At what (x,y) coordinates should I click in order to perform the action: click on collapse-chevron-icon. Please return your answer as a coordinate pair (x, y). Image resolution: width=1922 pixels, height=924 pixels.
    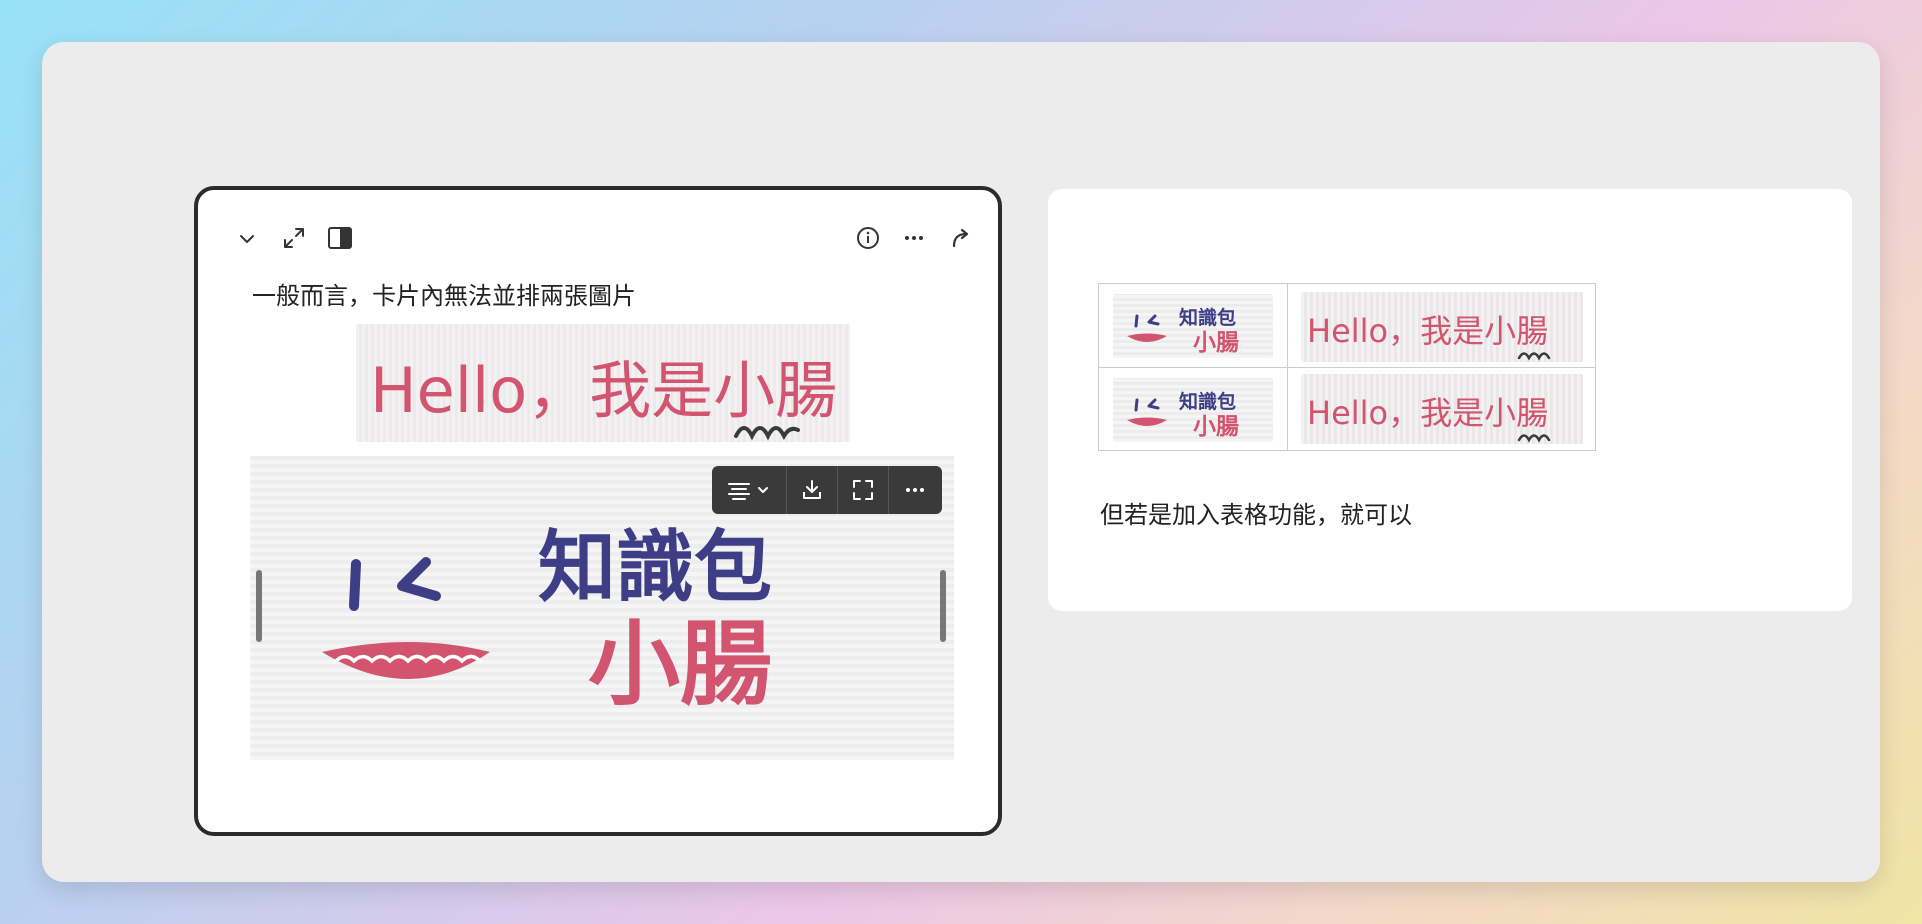
    Looking at the image, I should click on (247, 239).